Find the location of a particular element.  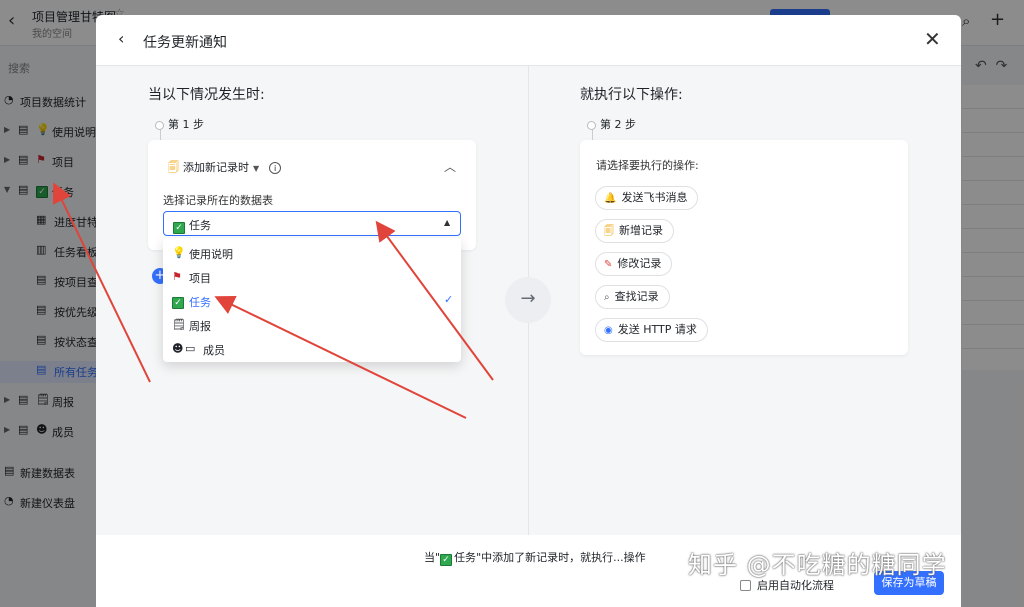

chevron-up-icon: ︿ is located at coordinates (450, 166).